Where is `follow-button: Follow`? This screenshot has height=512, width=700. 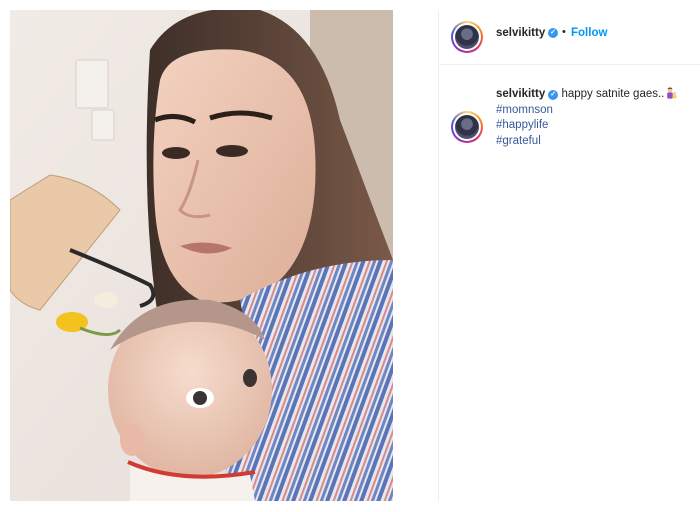
follow-button: Follow is located at coordinates (589, 33).